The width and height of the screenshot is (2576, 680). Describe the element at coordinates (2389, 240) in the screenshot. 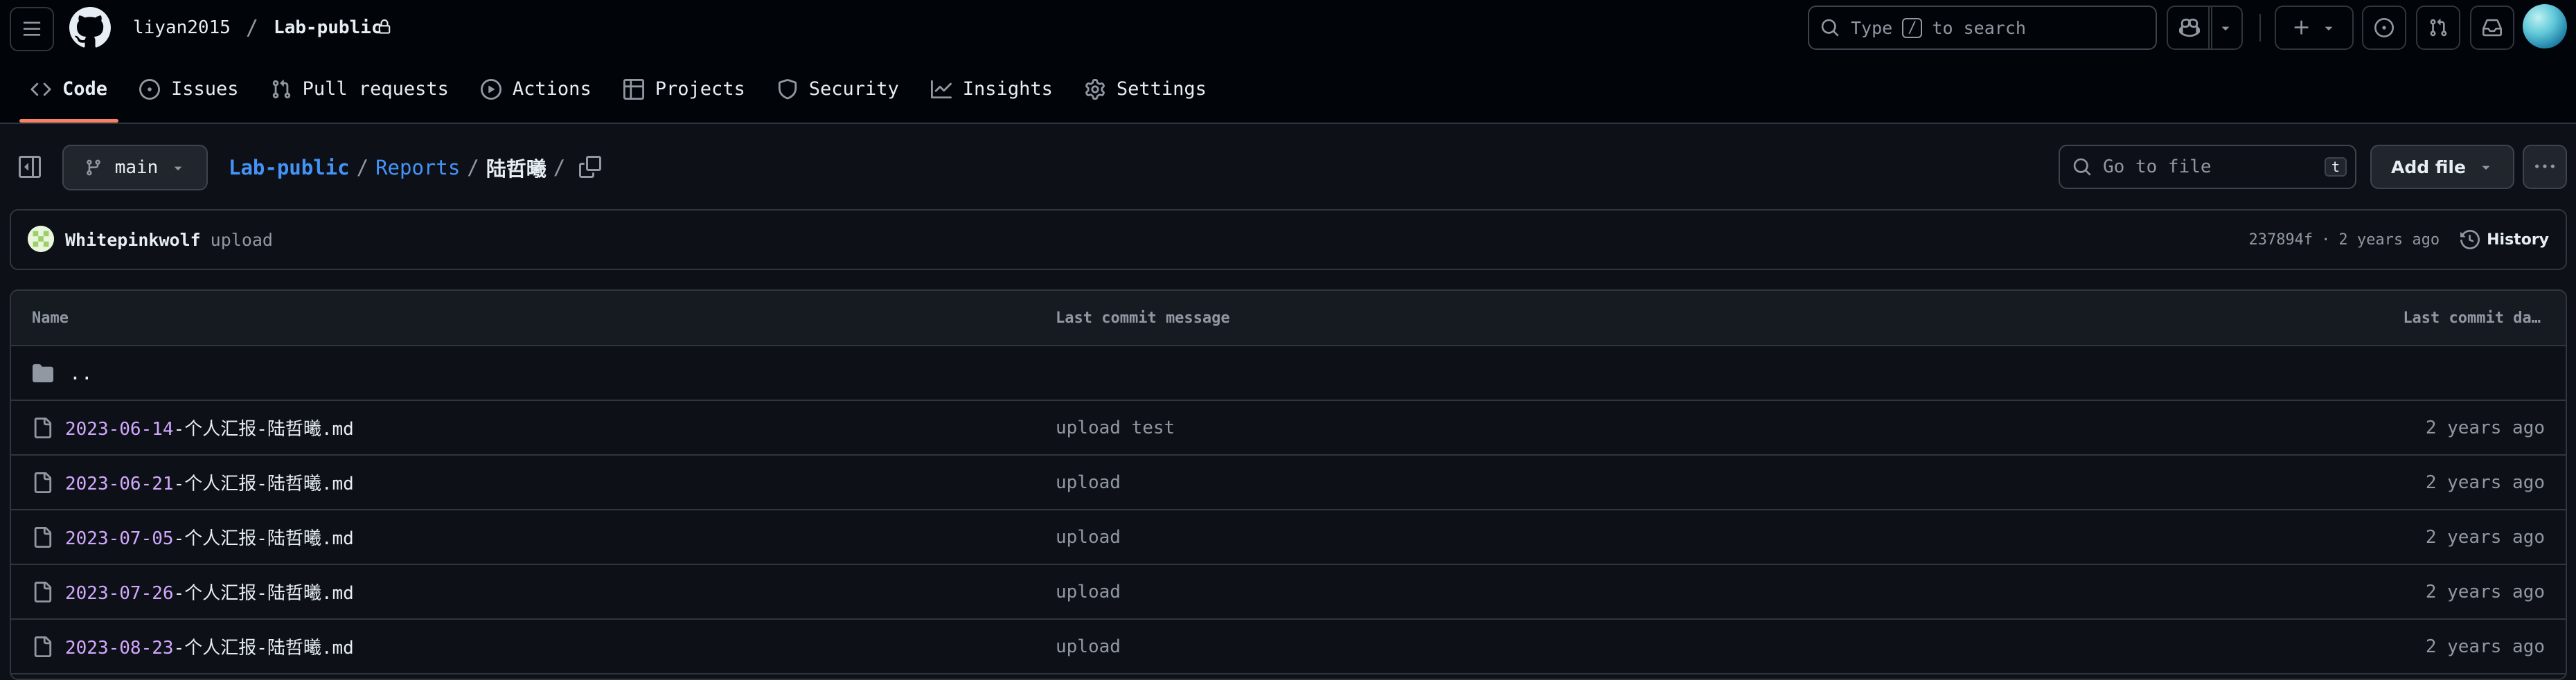

I see `commit-time: 2 years ago` at that location.